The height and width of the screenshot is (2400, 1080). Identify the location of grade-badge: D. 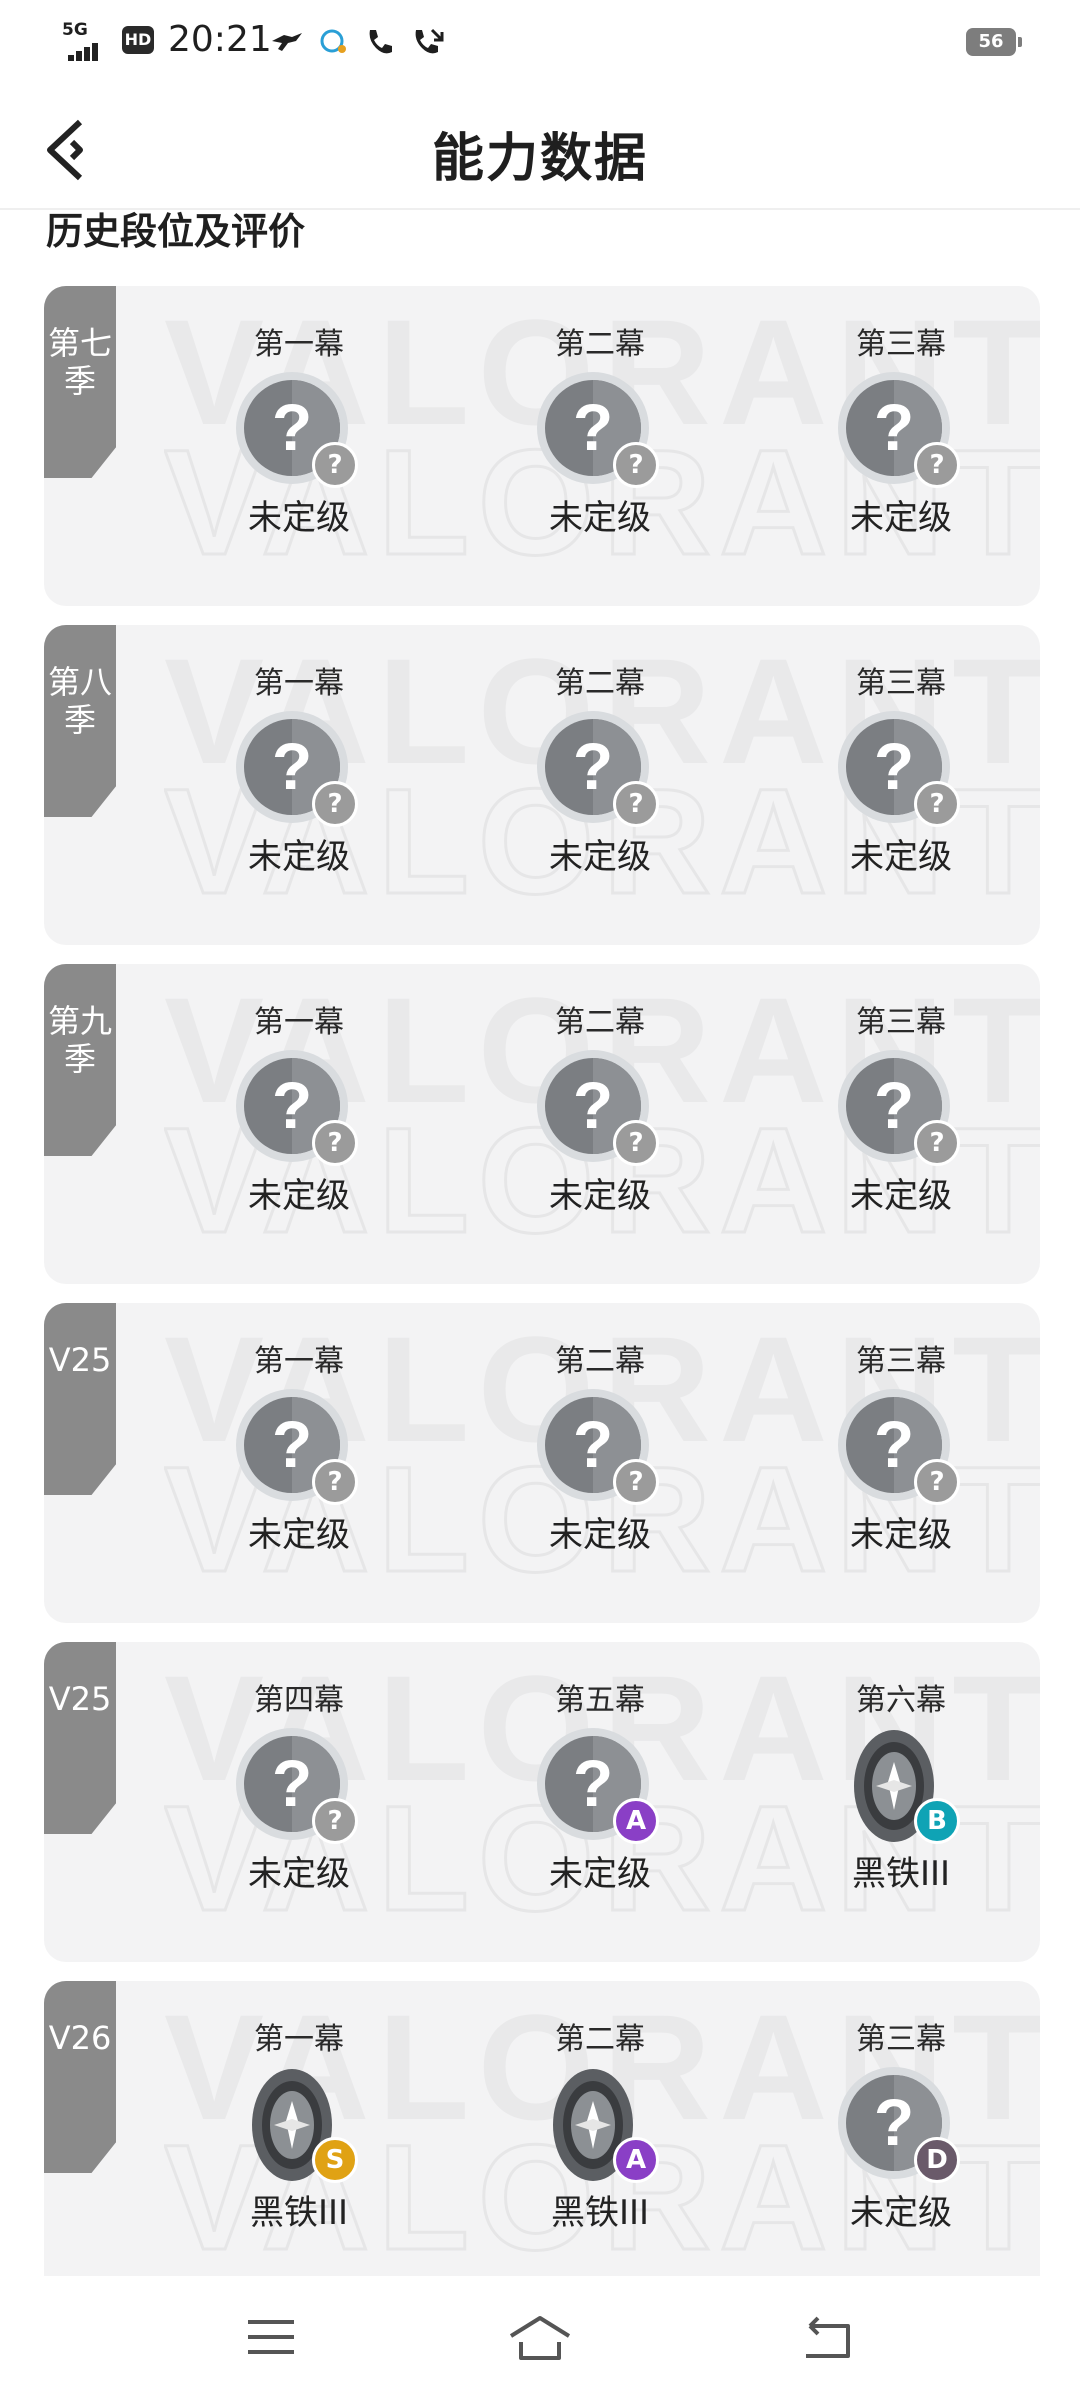
(937, 2160).